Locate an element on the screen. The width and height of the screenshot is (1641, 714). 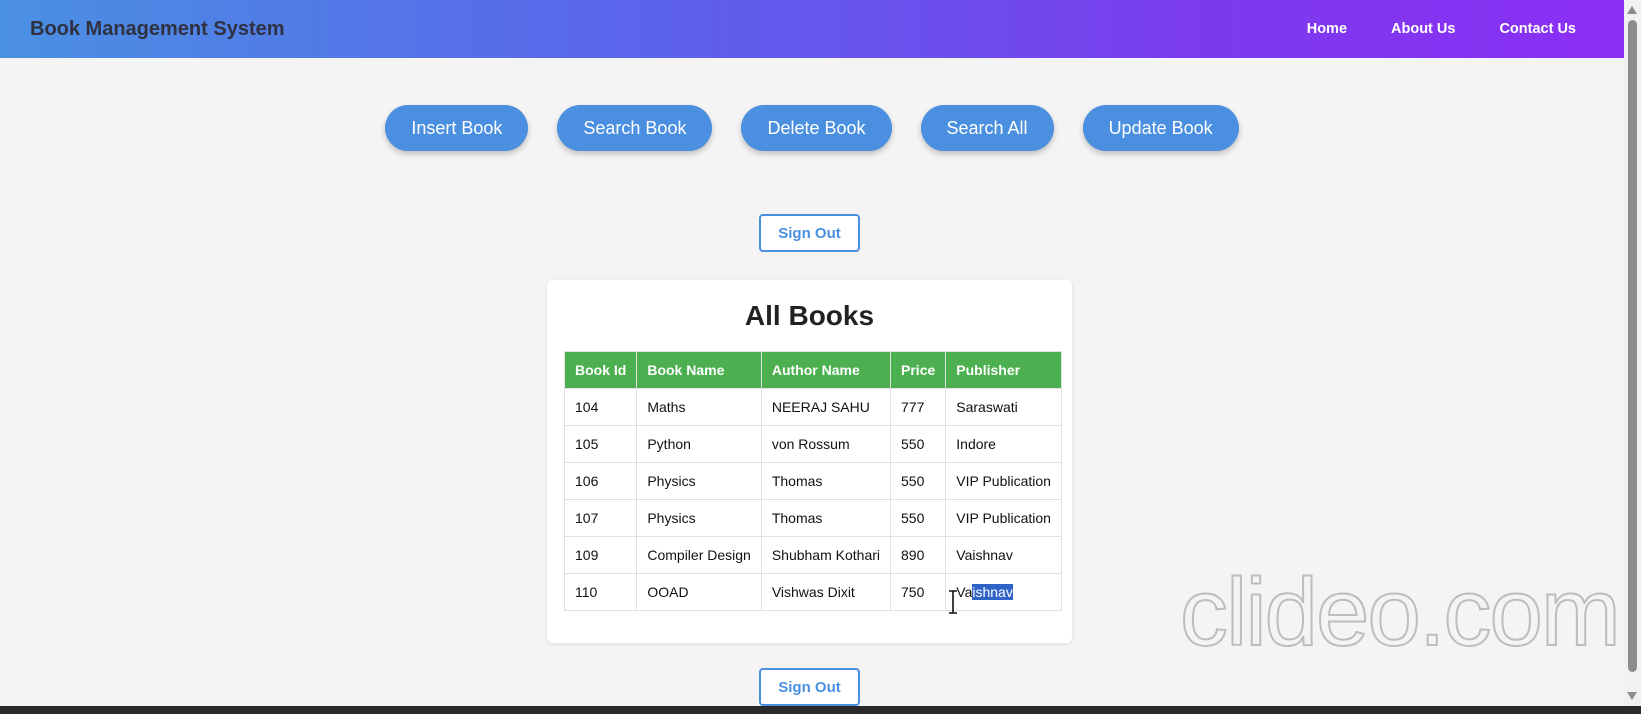
table-cell: NEERAJ SAHU is located at coordinates (826, 407).